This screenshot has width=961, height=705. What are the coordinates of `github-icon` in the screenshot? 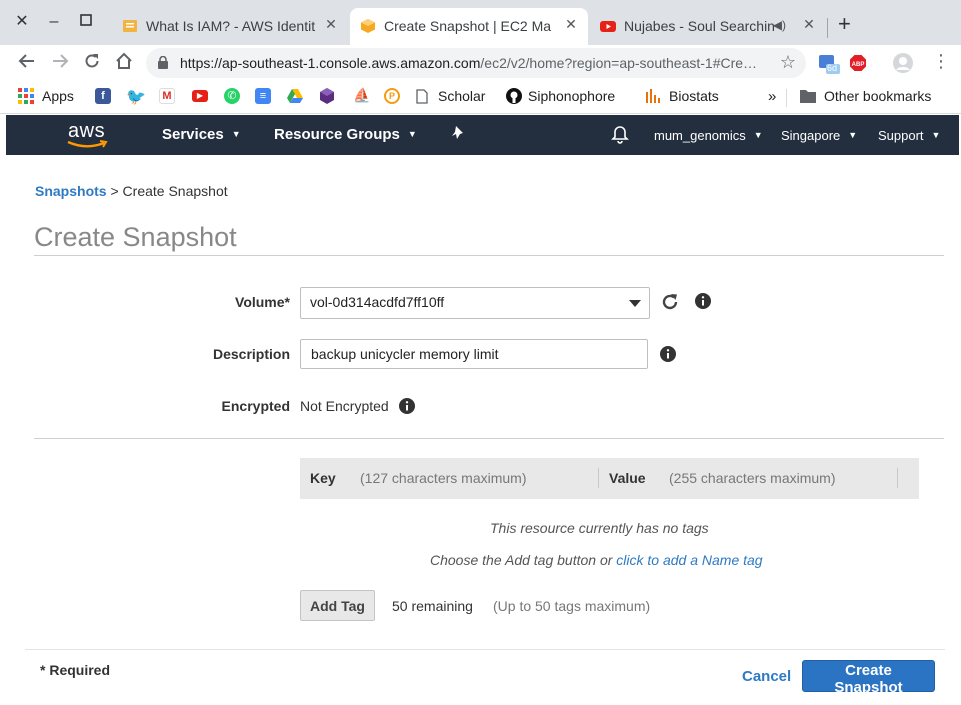 It's located at (514, 96).